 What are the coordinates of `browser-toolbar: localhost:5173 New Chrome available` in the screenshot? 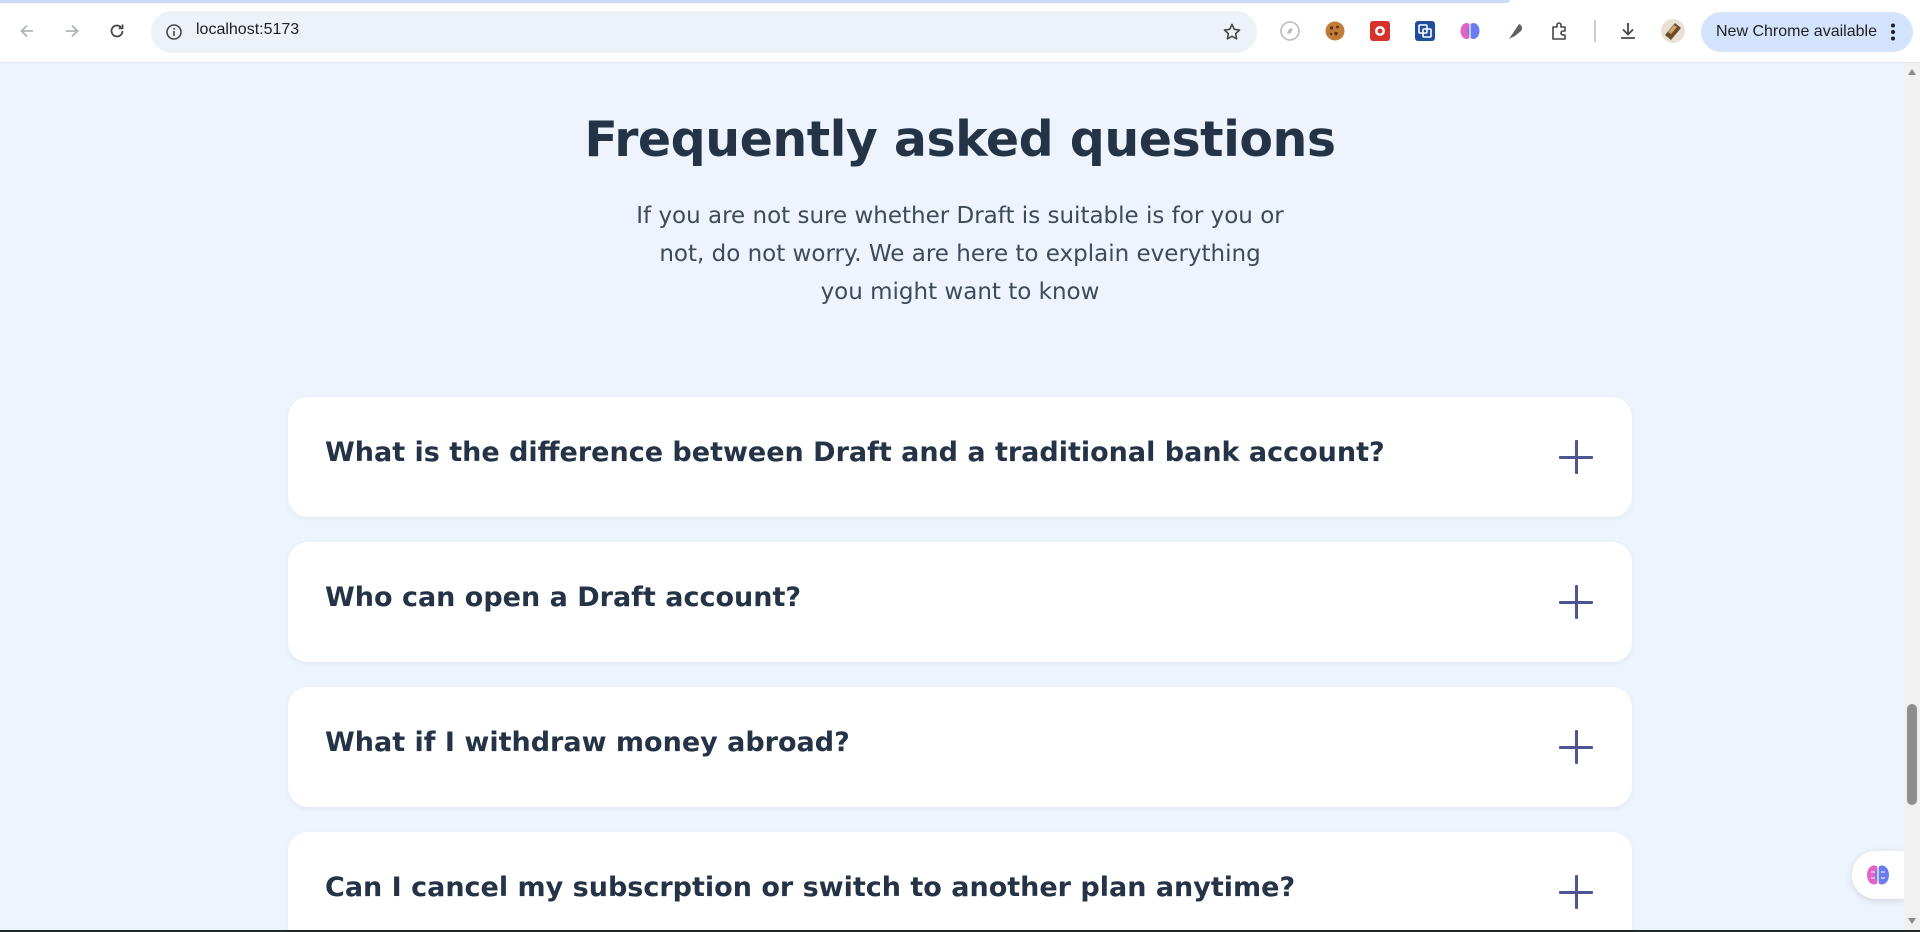 It's located at (960, 31).